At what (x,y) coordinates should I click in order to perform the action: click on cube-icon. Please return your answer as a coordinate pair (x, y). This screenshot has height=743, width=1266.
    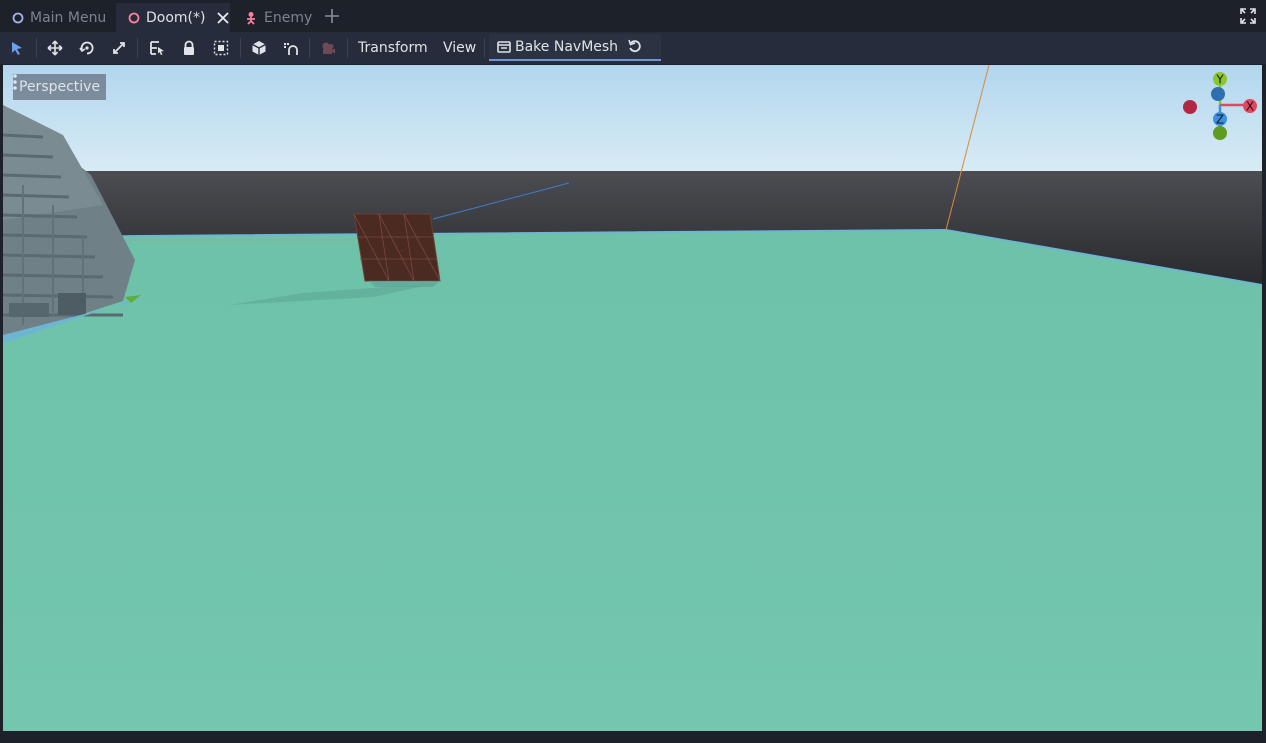
    Looking at the image, I should click on (259, 48).